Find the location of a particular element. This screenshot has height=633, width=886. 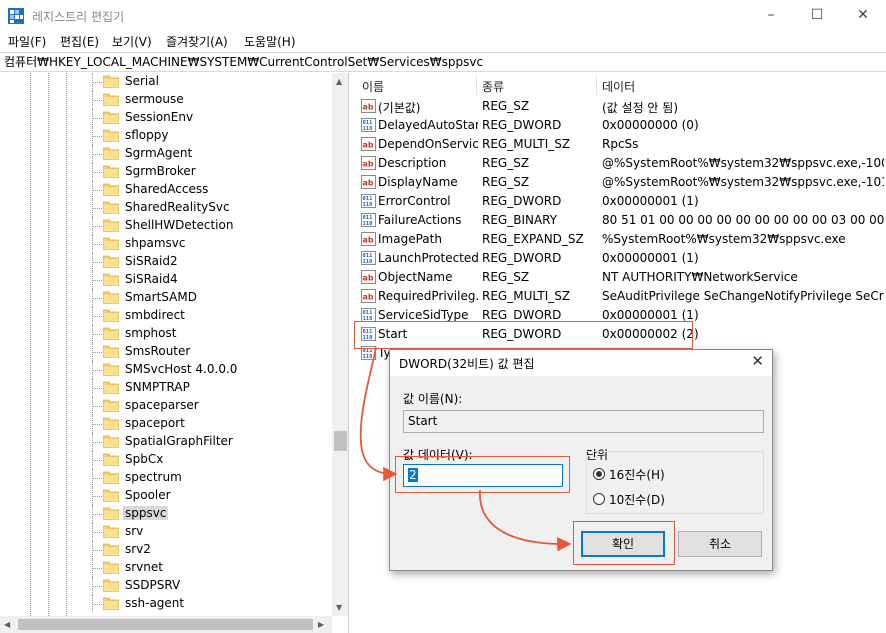

value-type-cell: REG_BINARY is located at coordinates (520, 220).